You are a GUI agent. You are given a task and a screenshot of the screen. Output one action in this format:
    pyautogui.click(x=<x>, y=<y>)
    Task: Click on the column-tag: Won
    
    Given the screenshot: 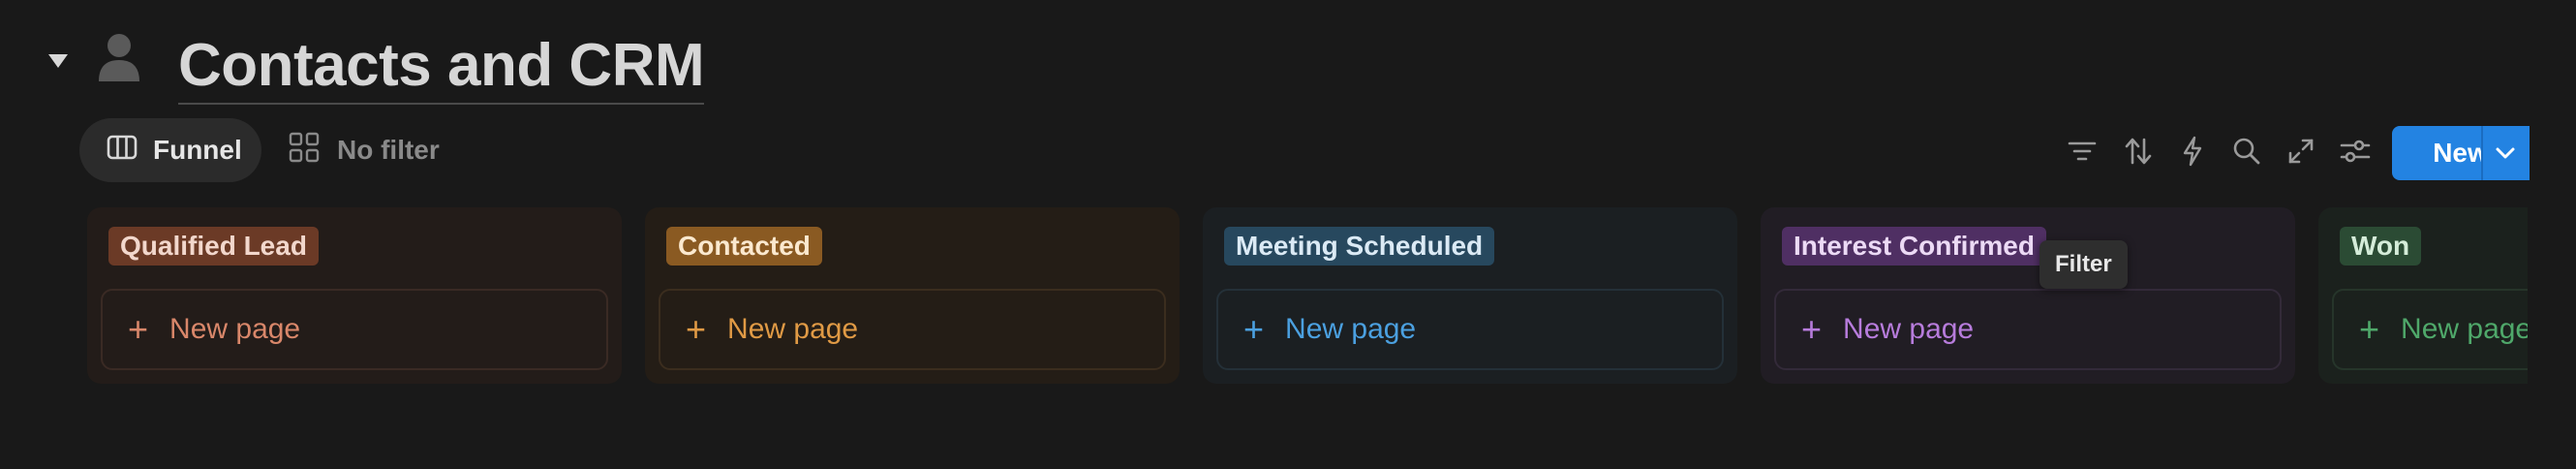 What is the action you would take?
    pyautogui.click(x=2381, y=247)
    